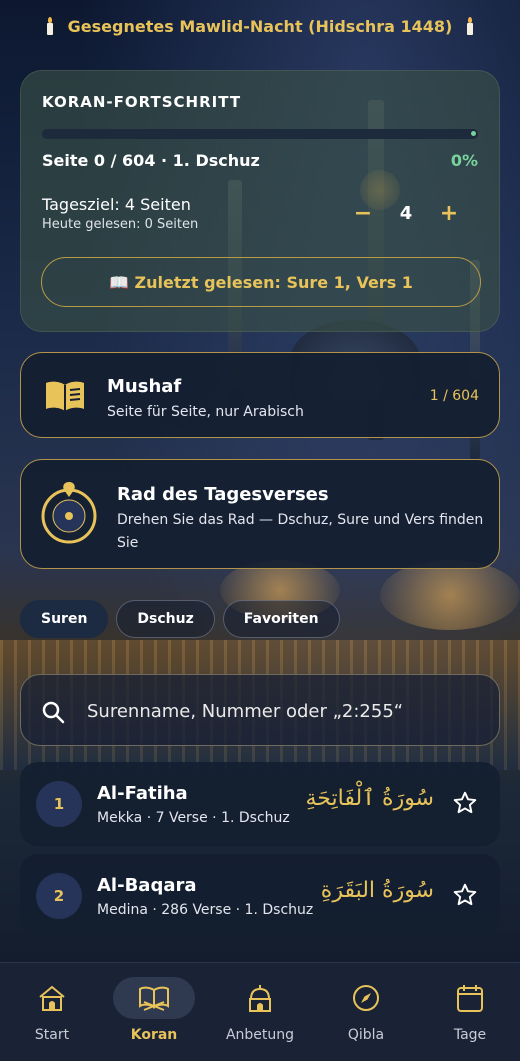 This screenshot has height=1061, width=520. I want to click on tab-favoriten: Favoriten, so click(281, 619).